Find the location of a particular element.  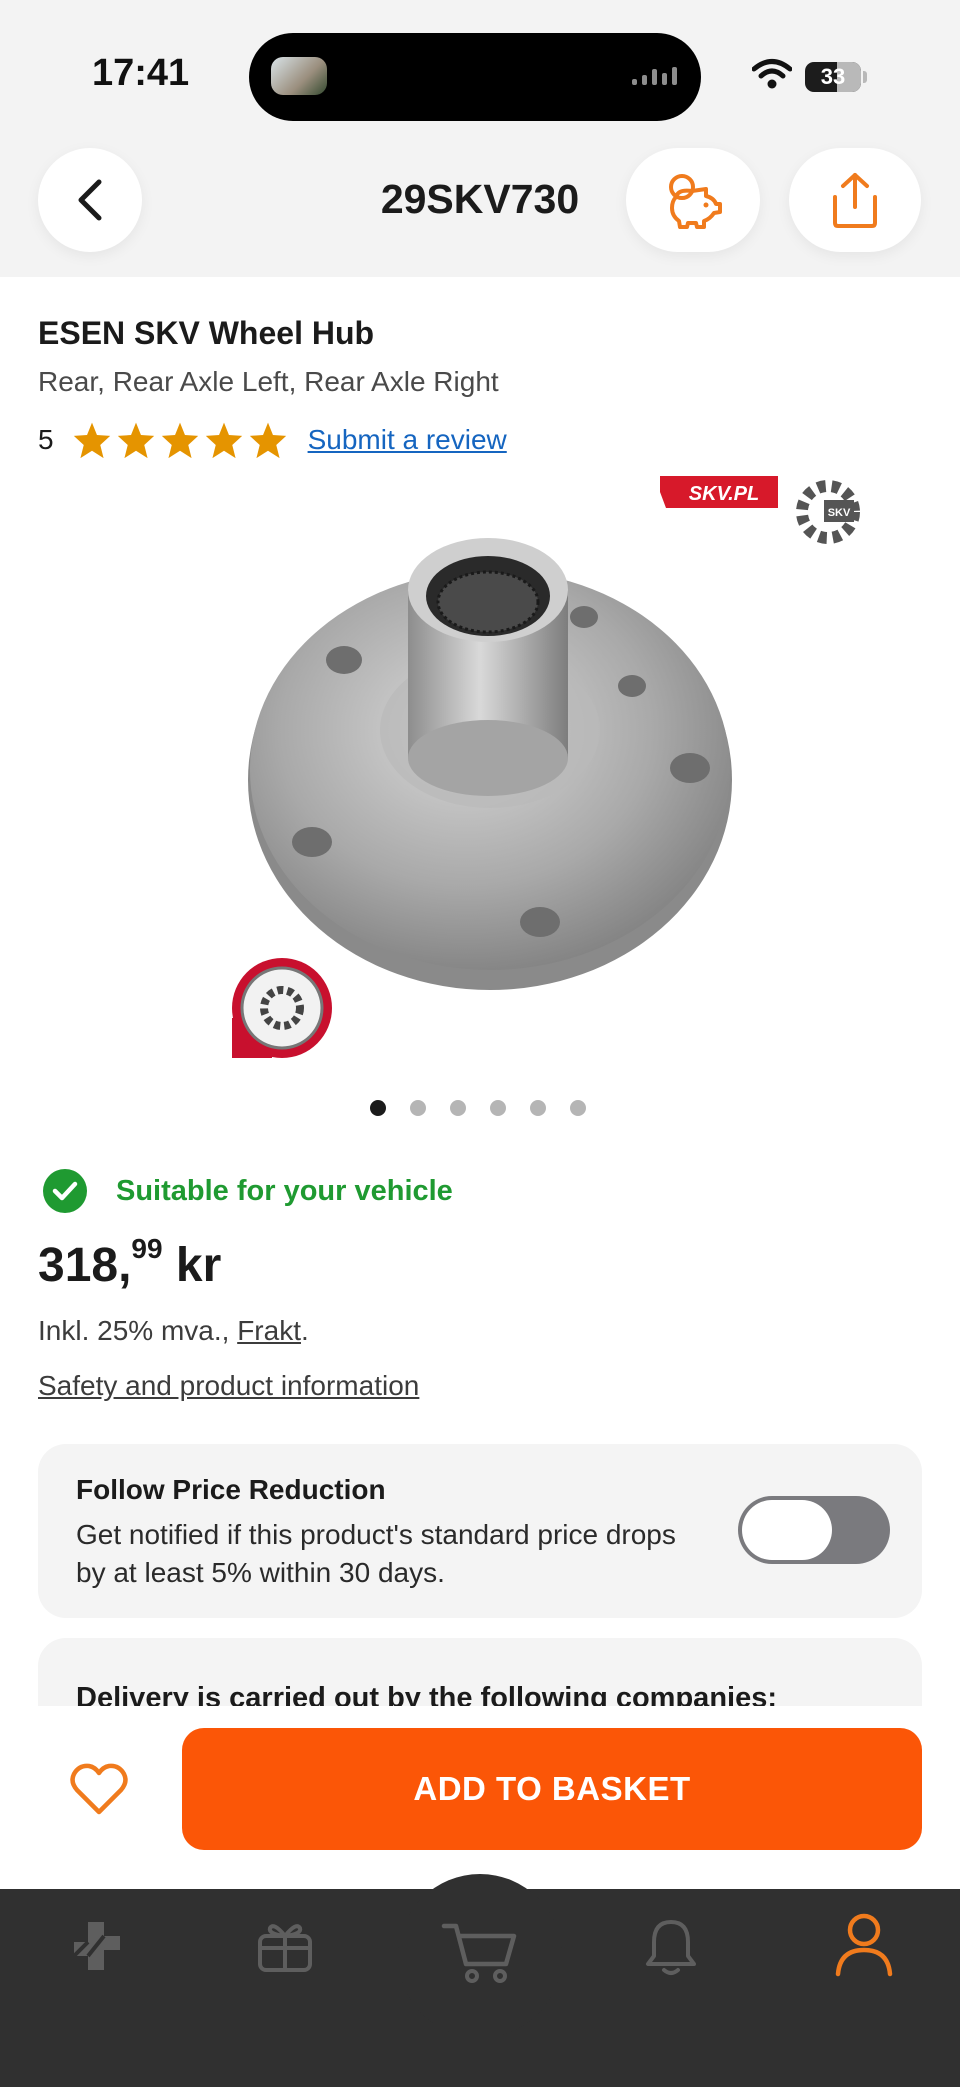

status-time: 17:41 is located at coordinates (141, 73).